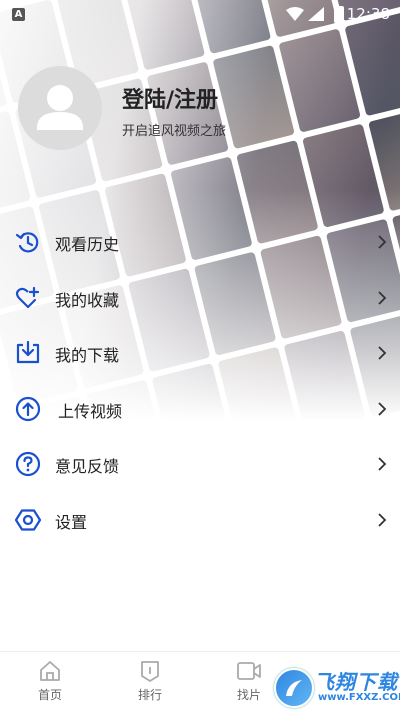 Image resolution: width=400 pixels, height=713 pixels. I want to click on user-silhouette-icon, so click(60, 107).